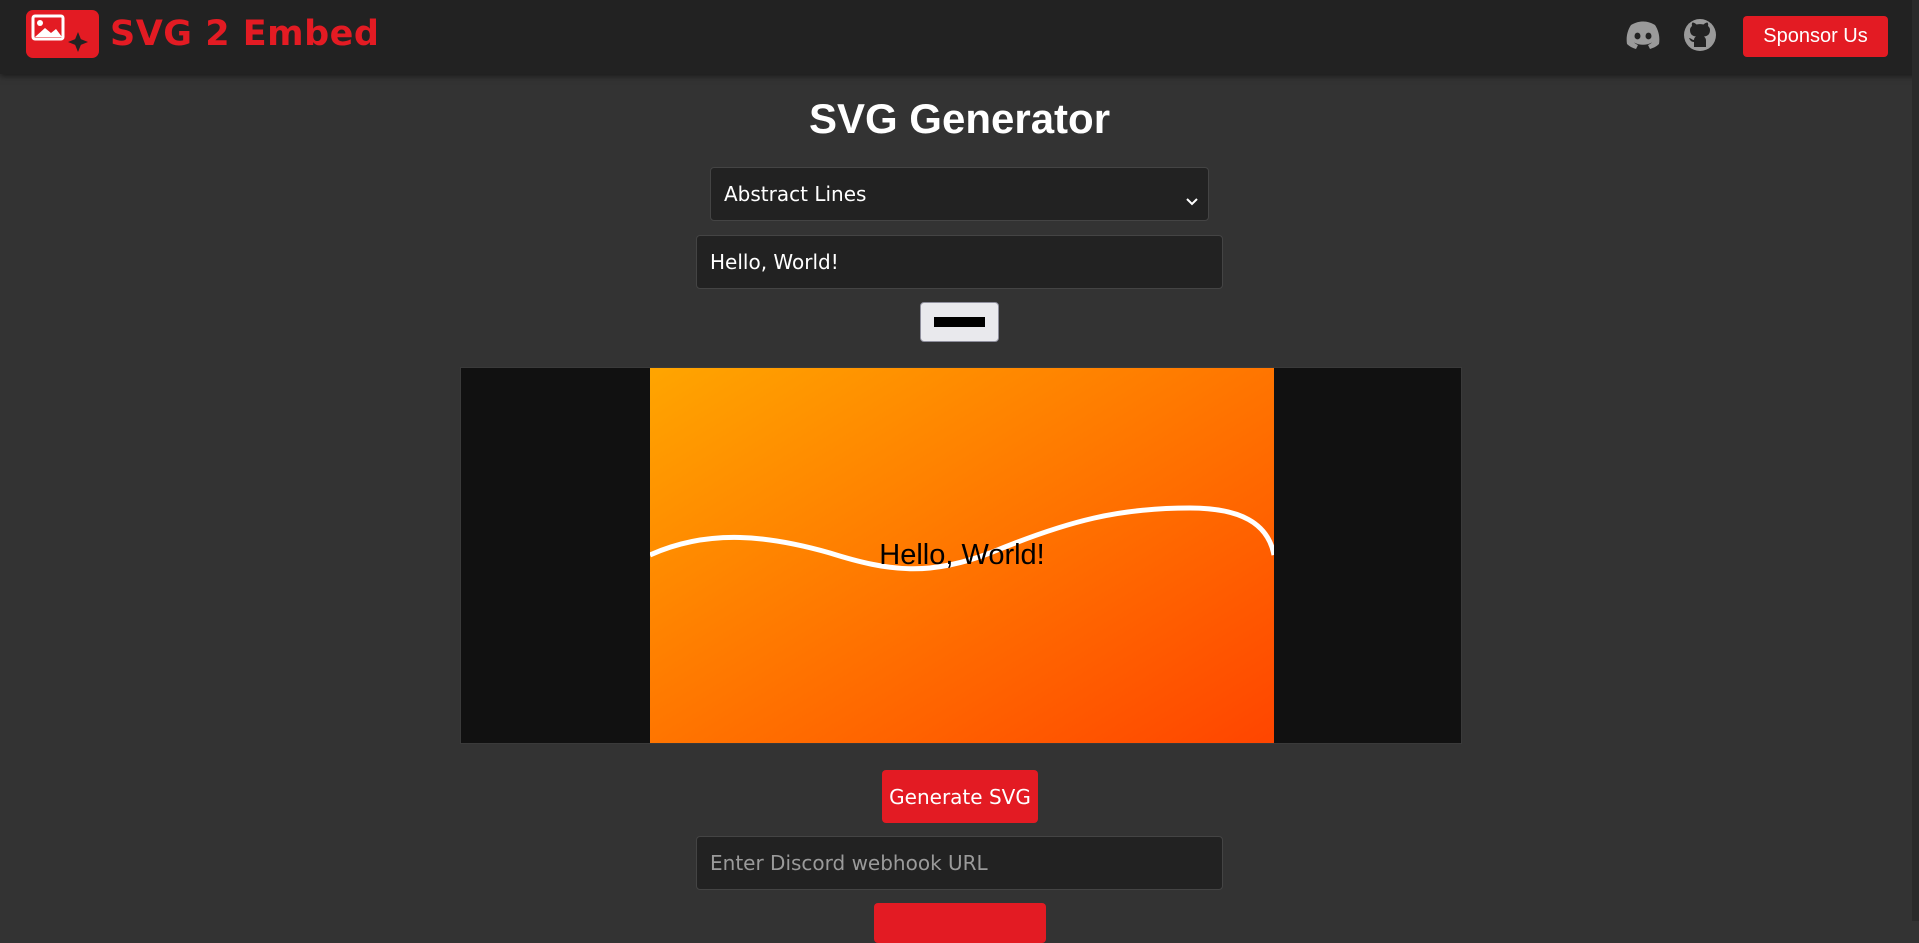 This screenshot has width=1919, height=943. I want to click on send-to-discord-button, so click(960, 923).